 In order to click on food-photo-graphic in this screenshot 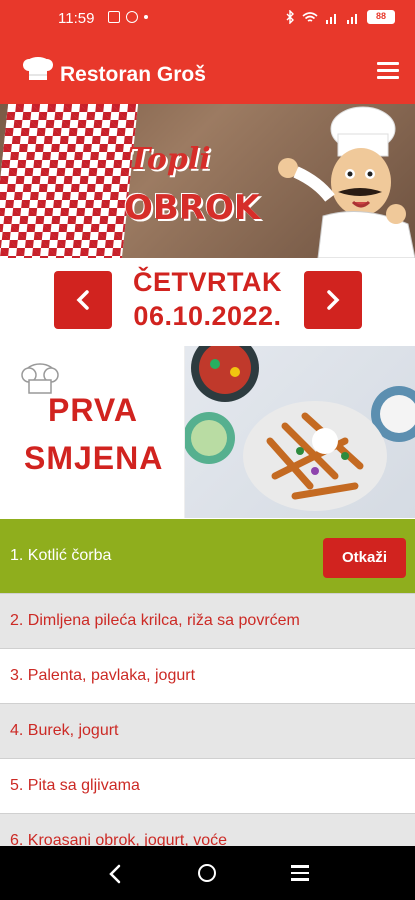, I will do `click(300, 428)`.